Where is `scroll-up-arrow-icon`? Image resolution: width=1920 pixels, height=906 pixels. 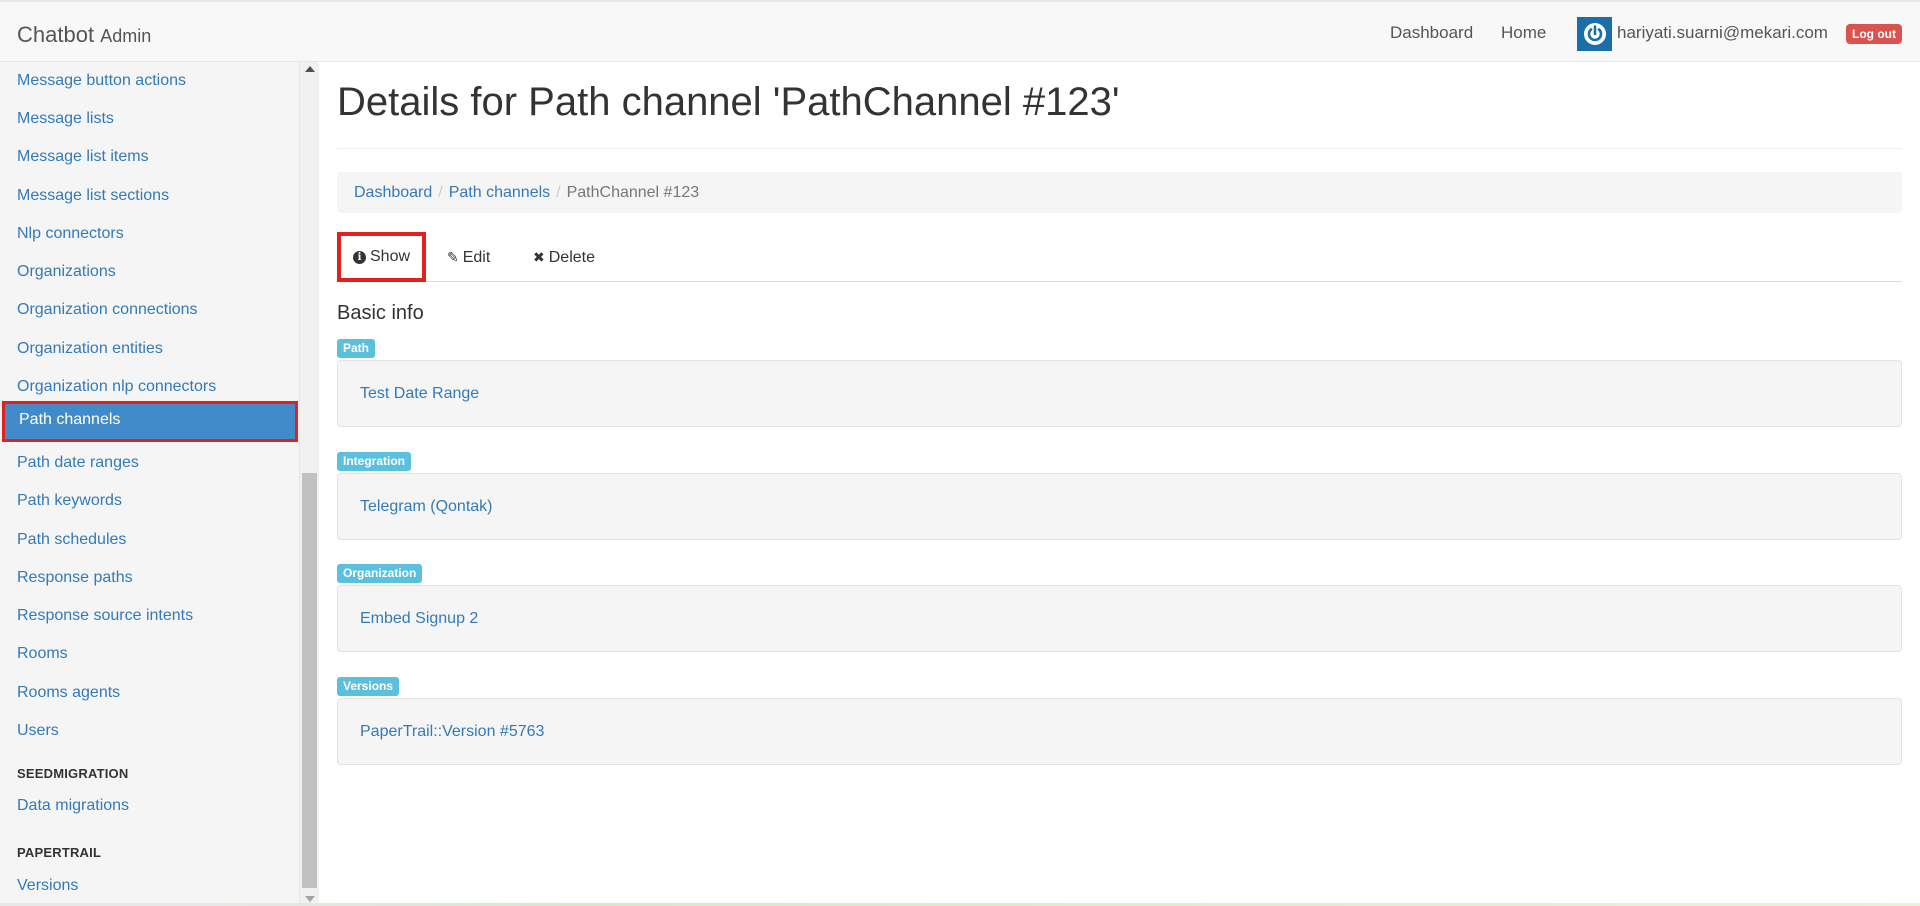
scroll-up-arrow-icon is located at coordinates (310, 69).